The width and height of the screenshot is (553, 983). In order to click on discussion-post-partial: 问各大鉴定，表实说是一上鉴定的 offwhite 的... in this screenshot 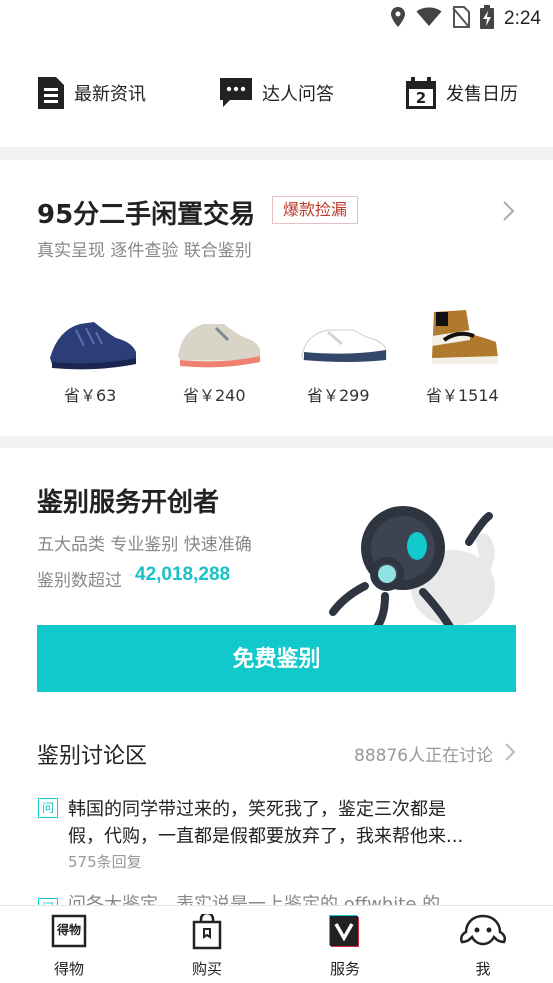, I will do `click(293, 897)`.